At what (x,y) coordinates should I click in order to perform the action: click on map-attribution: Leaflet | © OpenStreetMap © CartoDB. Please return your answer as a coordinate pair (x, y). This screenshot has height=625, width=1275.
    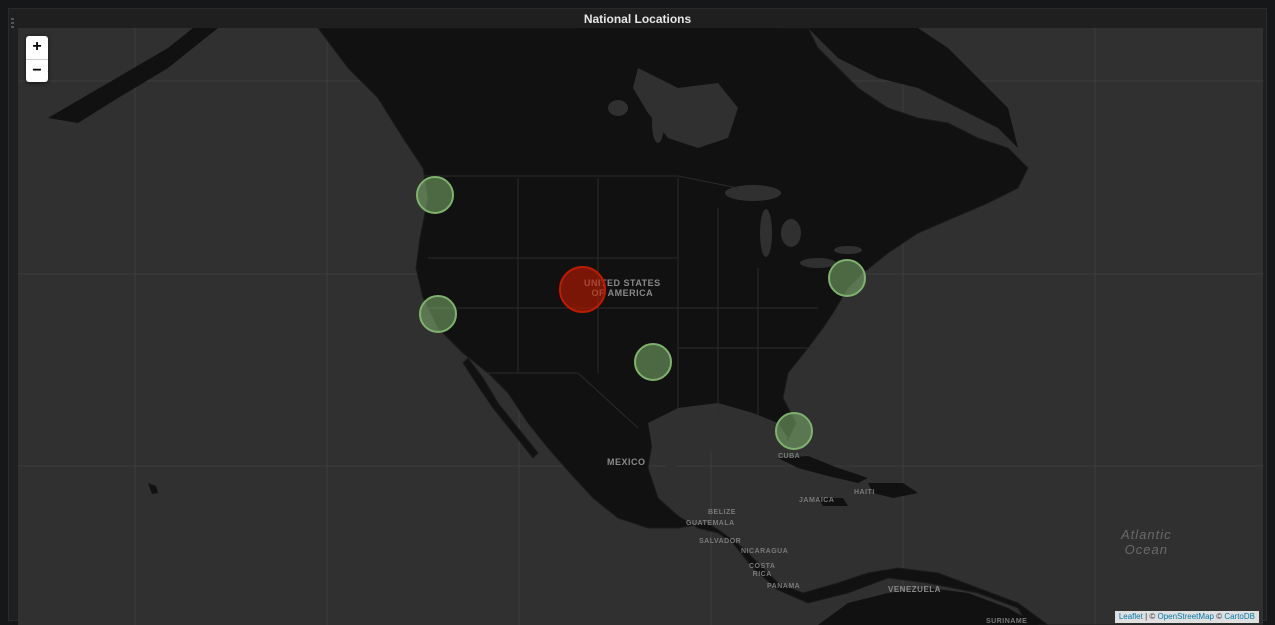
    Looking at the image, I should click on (1186, 617).